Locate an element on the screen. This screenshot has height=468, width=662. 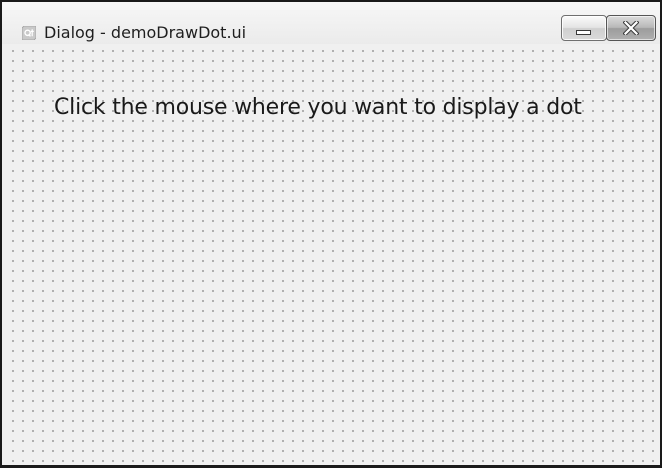
close-icon is located at coordinates (631, 28).